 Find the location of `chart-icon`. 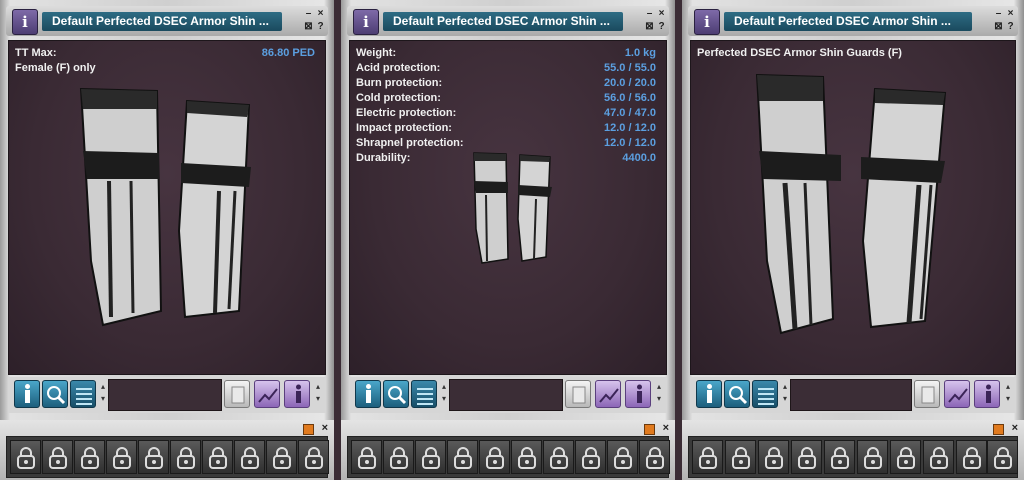

chart-icon is located at coordinates (609, 395).